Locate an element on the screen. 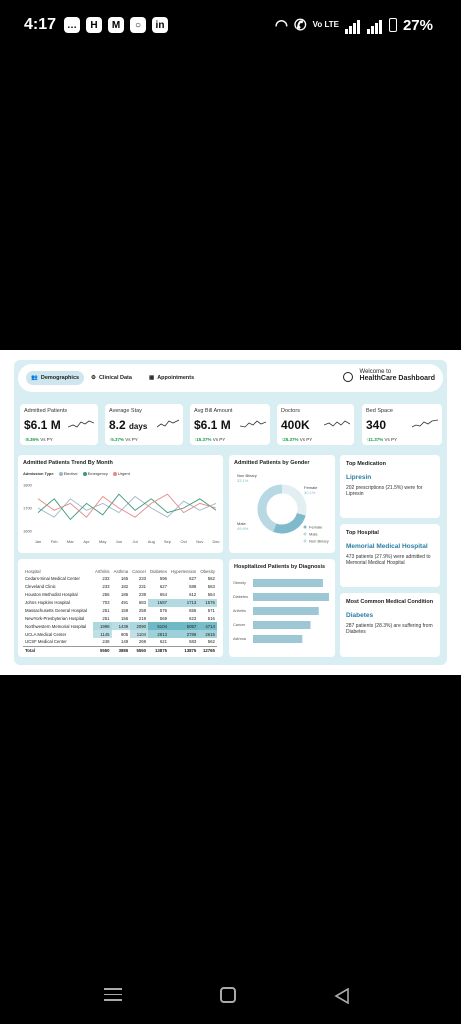  x-tick-label: Jul is located at coordinates (135, 541).